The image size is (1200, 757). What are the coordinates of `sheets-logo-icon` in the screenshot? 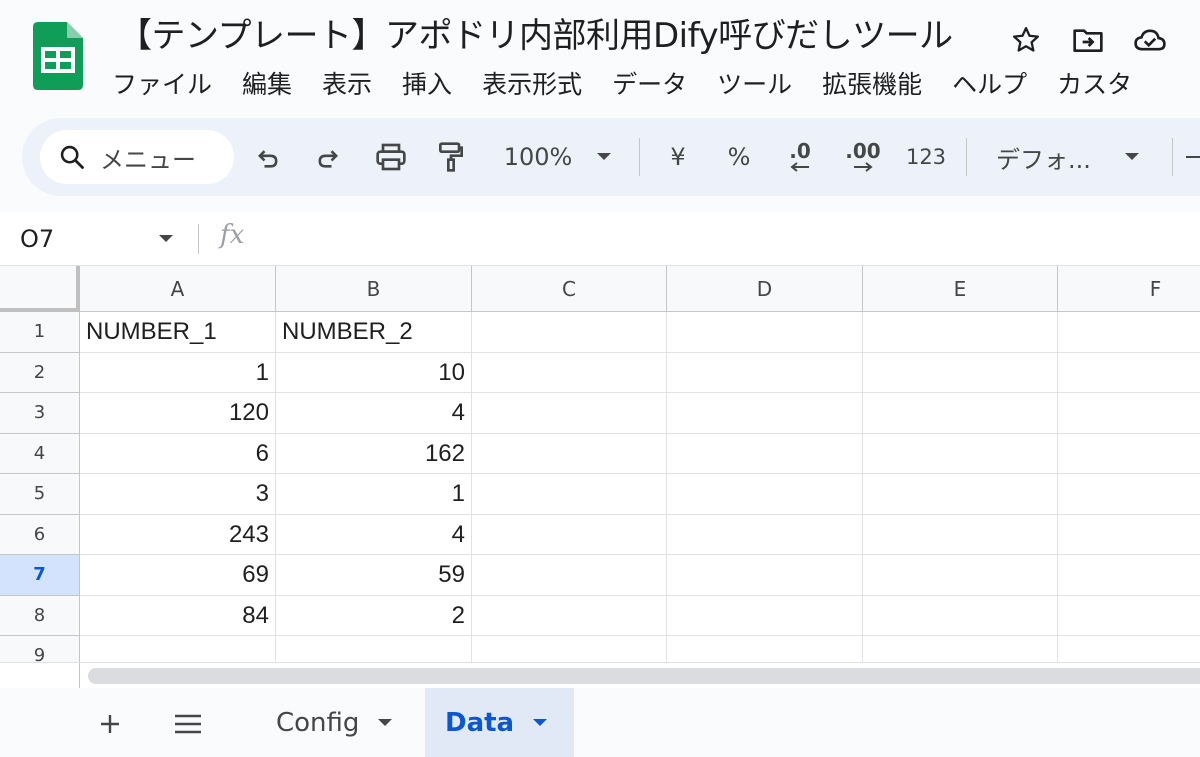 It's located at (58, 56).